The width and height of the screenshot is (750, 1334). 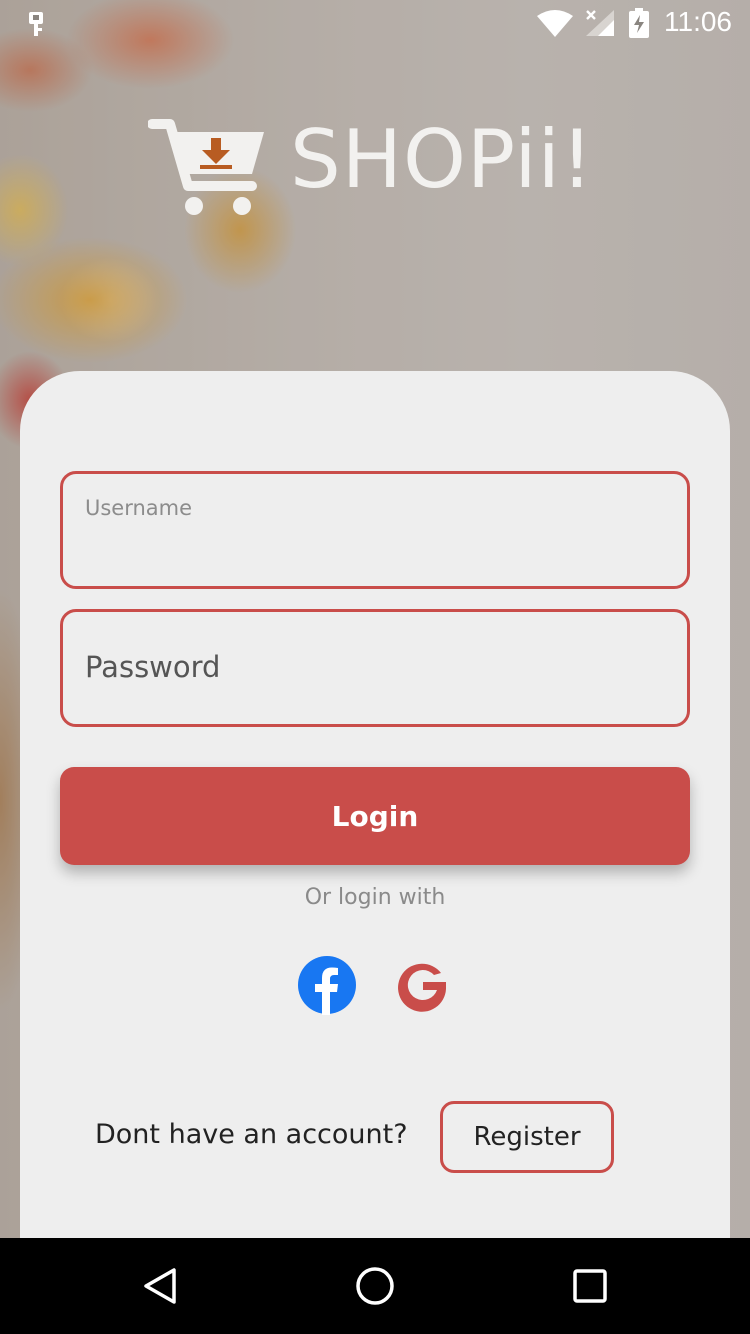 I want to click on navigation-bar, so click(x=375, y=1286).